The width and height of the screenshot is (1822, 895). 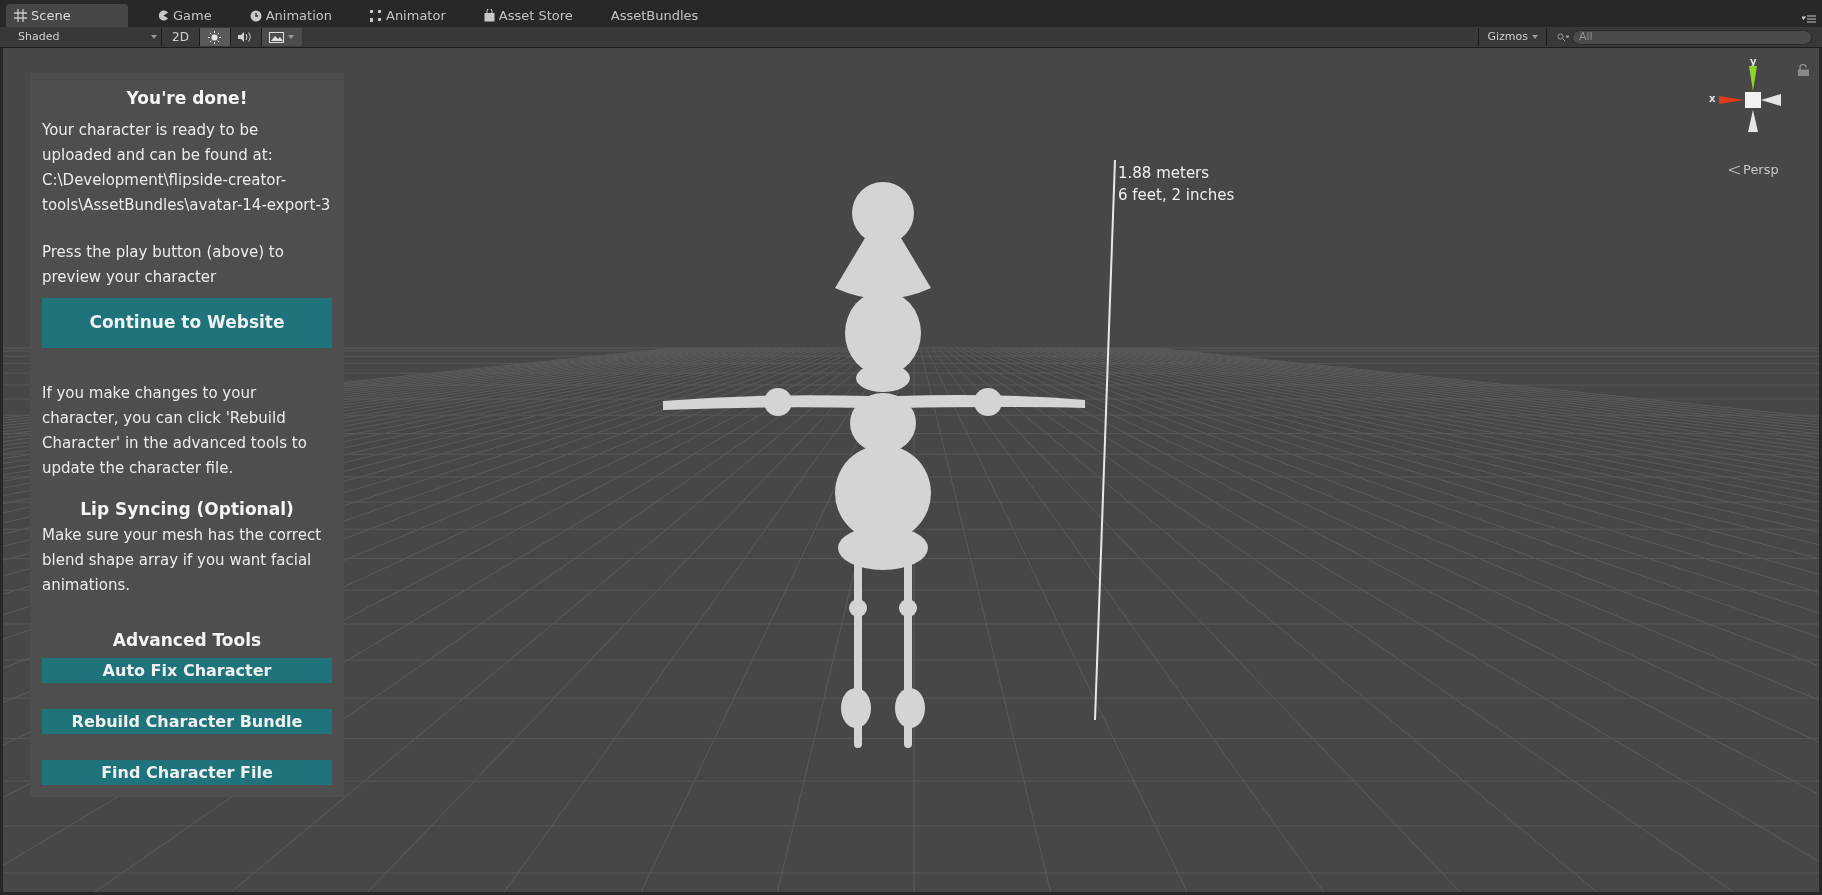 What do you see at coordinates (187, 323) in the screenshot?
I see `continue-website-button: Continue to Website` at bounding box center [187, 323].